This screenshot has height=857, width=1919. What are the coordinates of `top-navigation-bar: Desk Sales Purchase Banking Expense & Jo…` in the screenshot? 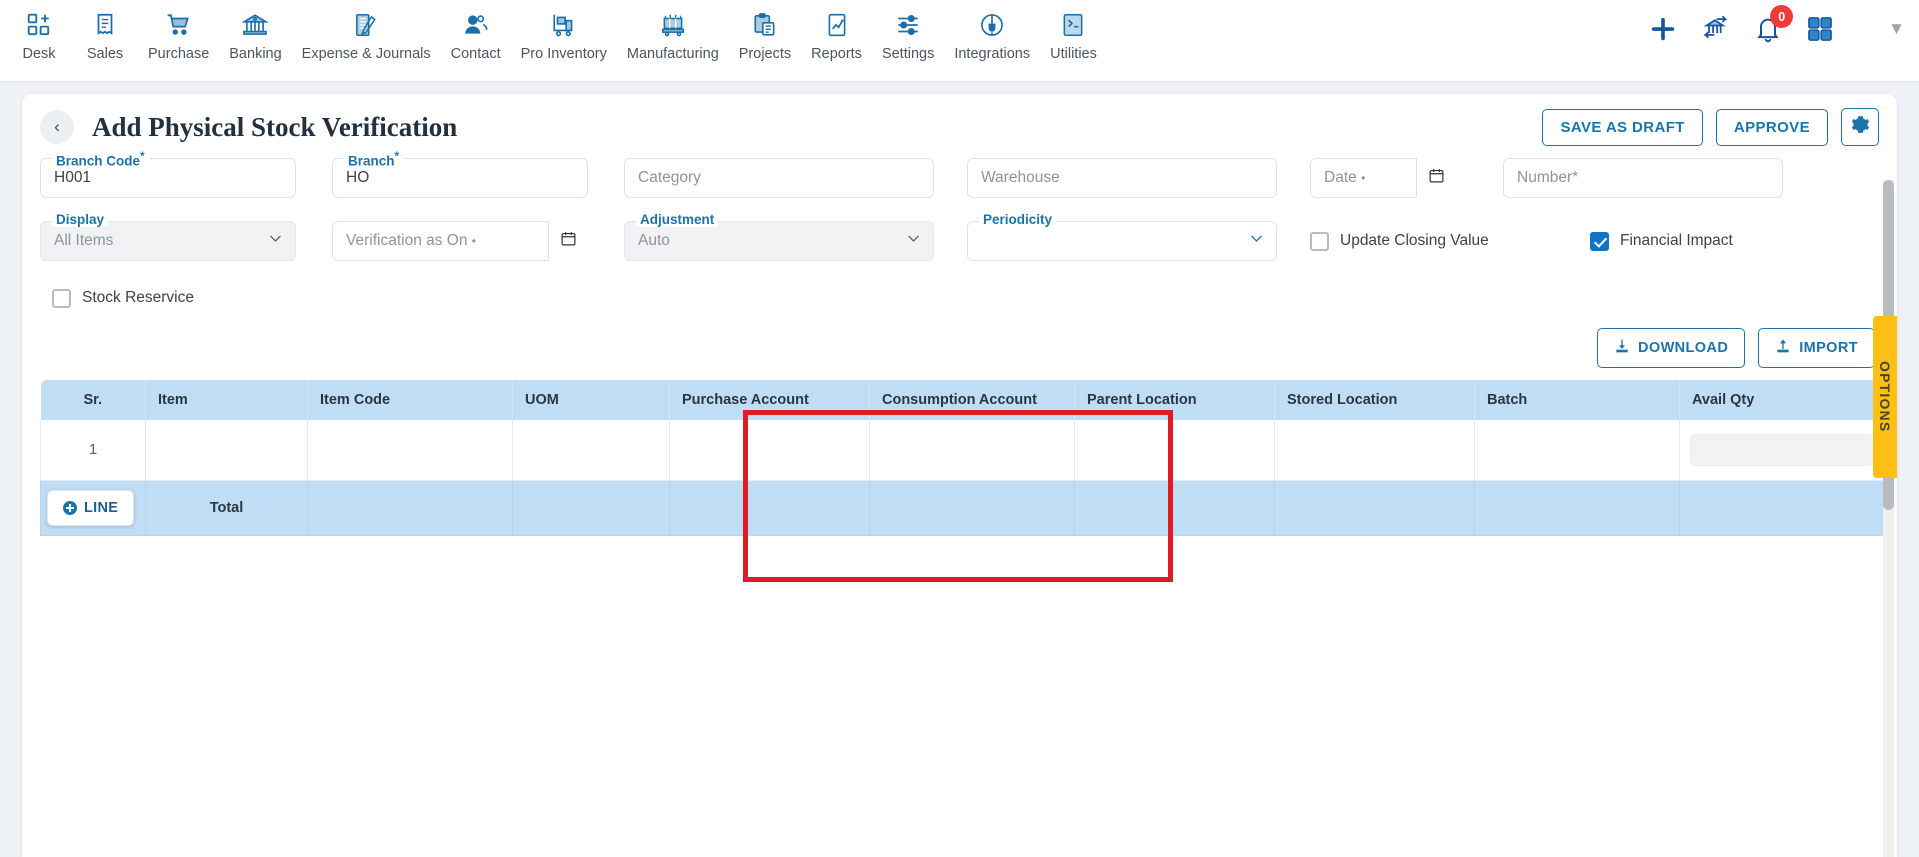 It's located at (959, 41).